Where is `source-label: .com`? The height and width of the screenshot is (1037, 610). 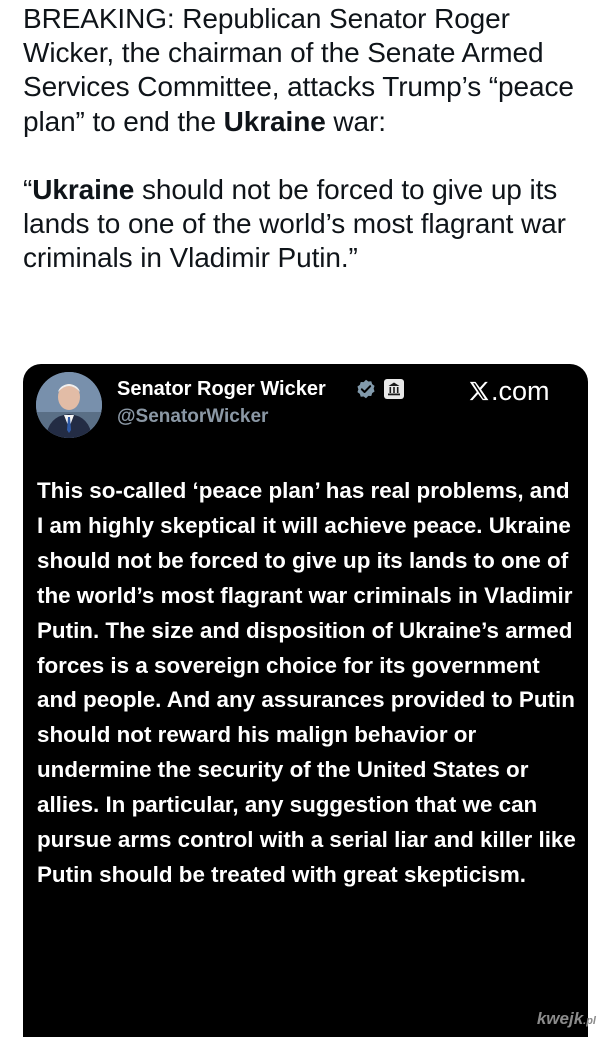 source-label: .com is located at coordinates (509, 391).